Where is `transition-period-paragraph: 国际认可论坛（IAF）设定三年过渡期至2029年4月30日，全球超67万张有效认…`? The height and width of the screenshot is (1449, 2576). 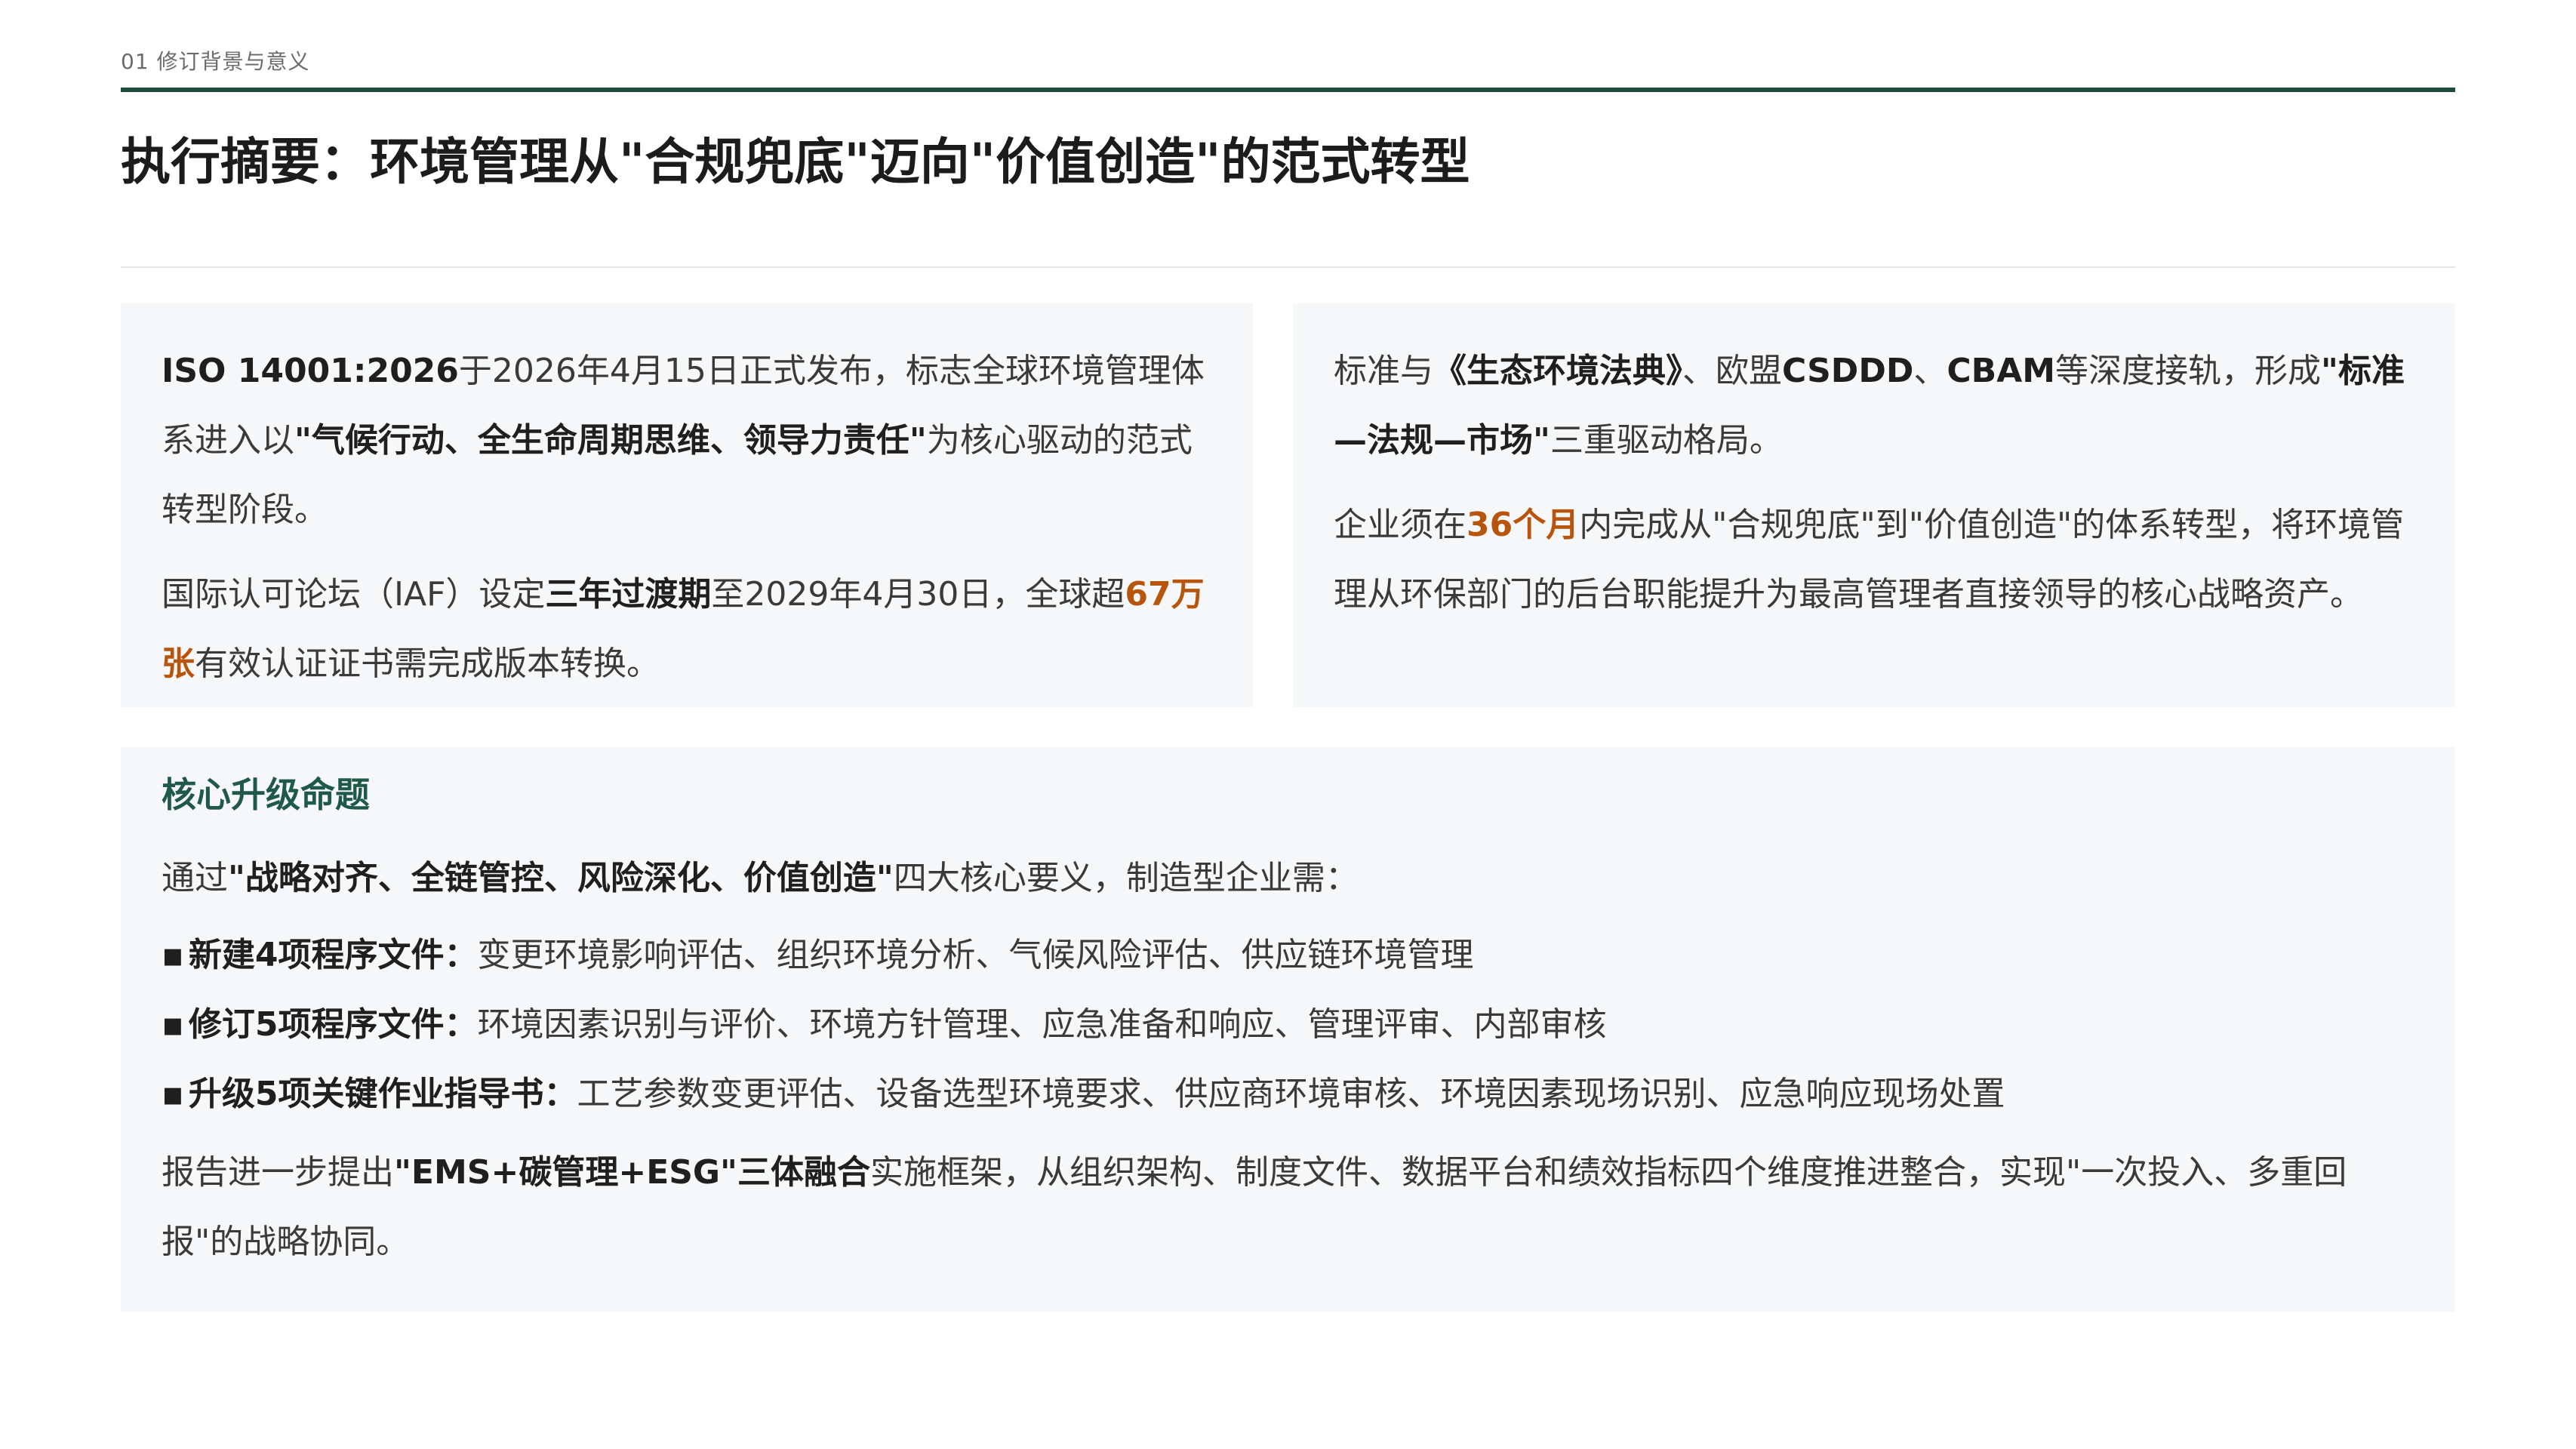 transition-period-paragraph: 国际认可论坛（IAF）设定三年过渡期至2029年4月30日，全球超67万张有效认… is located at coordinates (683, 629).